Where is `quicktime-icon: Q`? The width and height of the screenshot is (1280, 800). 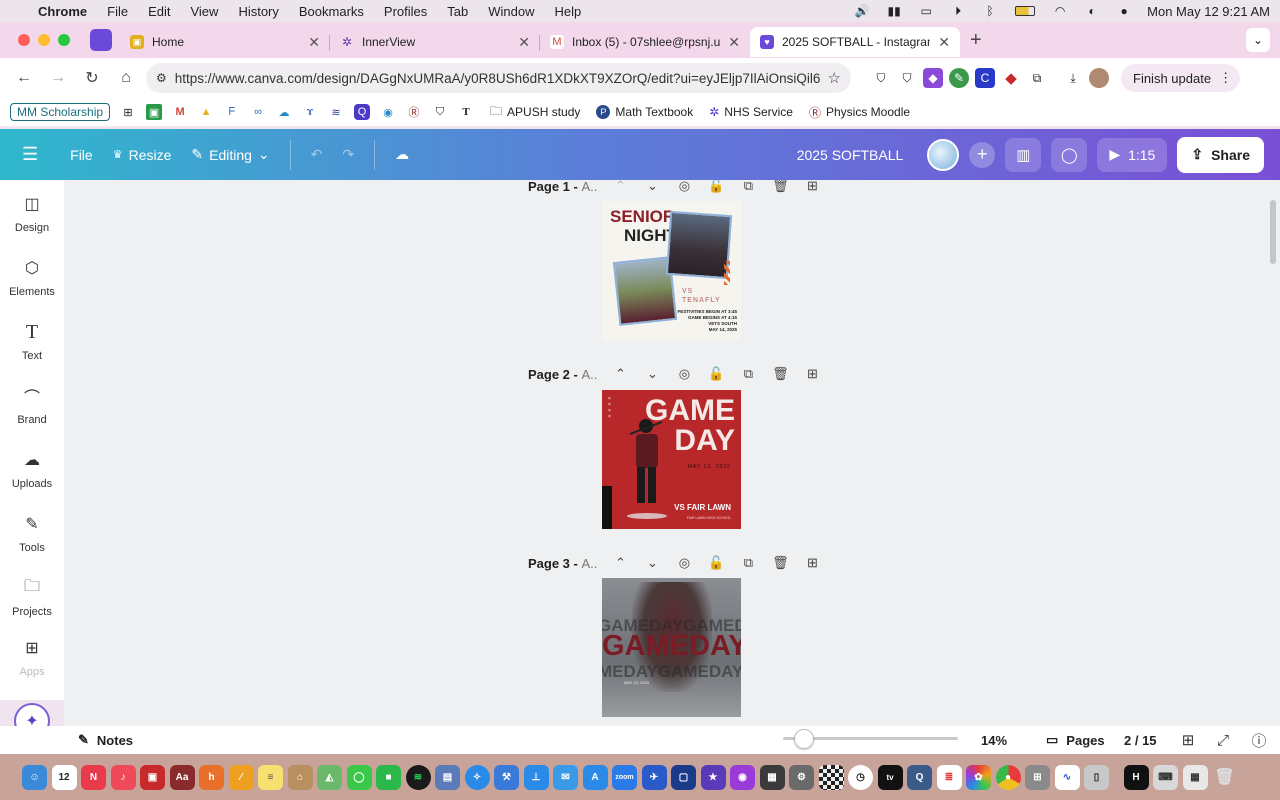 quicktime-icon: Q is located at coordinates (919, 777).